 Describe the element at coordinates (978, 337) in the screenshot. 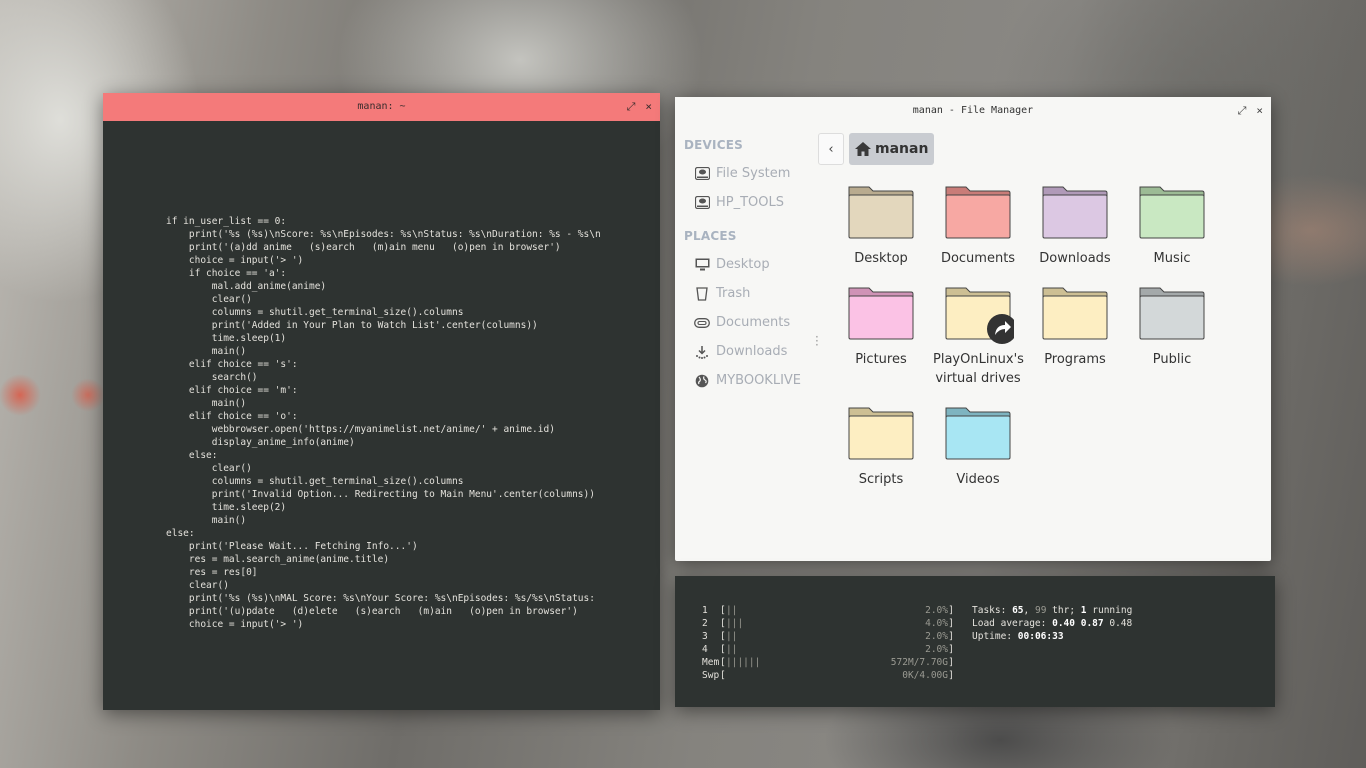

I see `folder-playonlinux-s-virtual-drives: PlayOnLinux's virtual drives` at that location.